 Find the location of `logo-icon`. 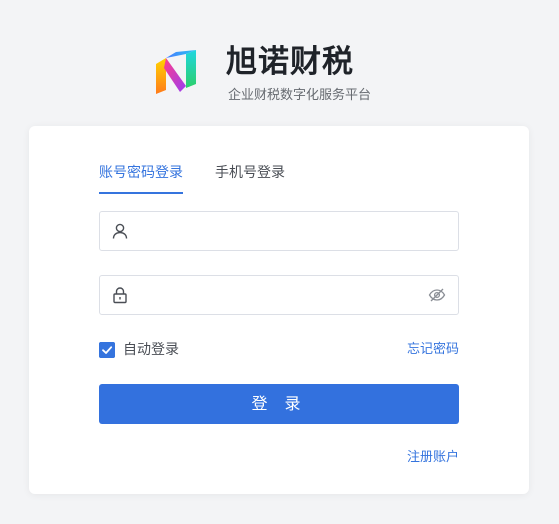

logo-icon is located at coordinates (176, 72).